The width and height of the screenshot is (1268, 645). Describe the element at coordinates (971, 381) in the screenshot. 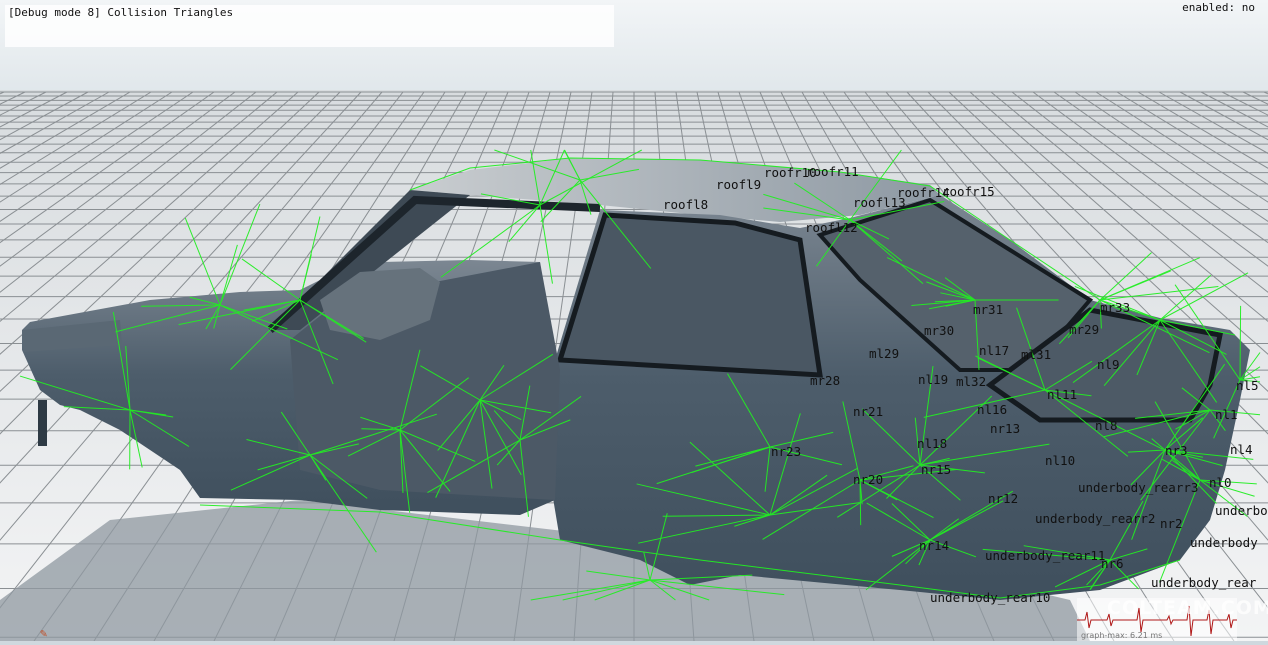

I see `node-label: ml32` at that location.